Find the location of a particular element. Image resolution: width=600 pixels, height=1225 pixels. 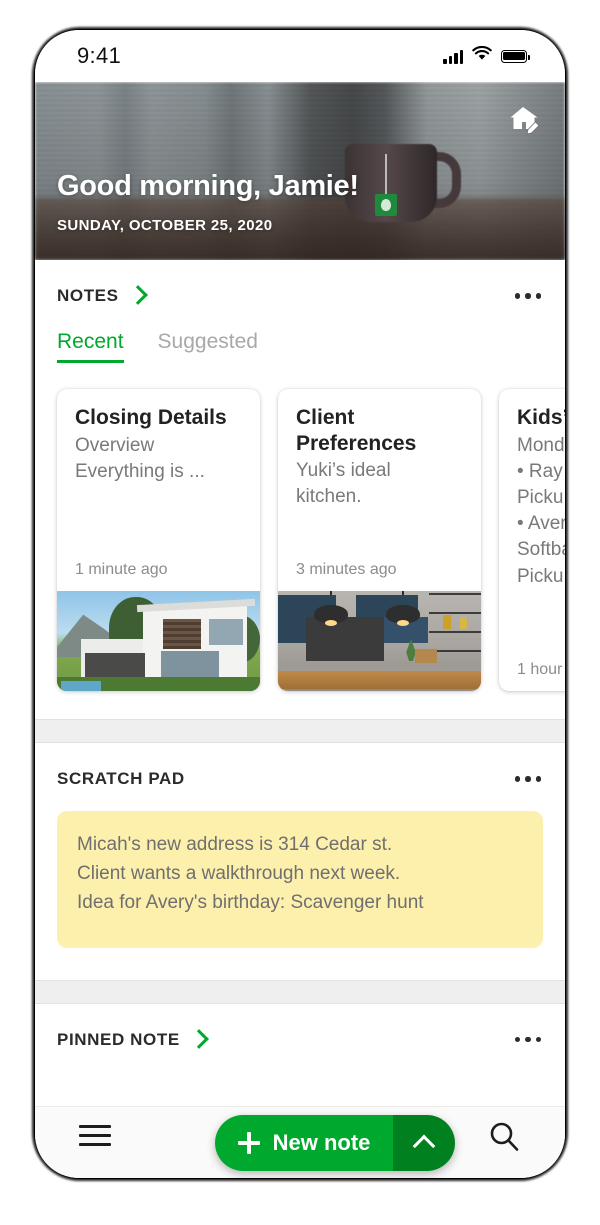

status-icons is located at coordinates (486, 55).